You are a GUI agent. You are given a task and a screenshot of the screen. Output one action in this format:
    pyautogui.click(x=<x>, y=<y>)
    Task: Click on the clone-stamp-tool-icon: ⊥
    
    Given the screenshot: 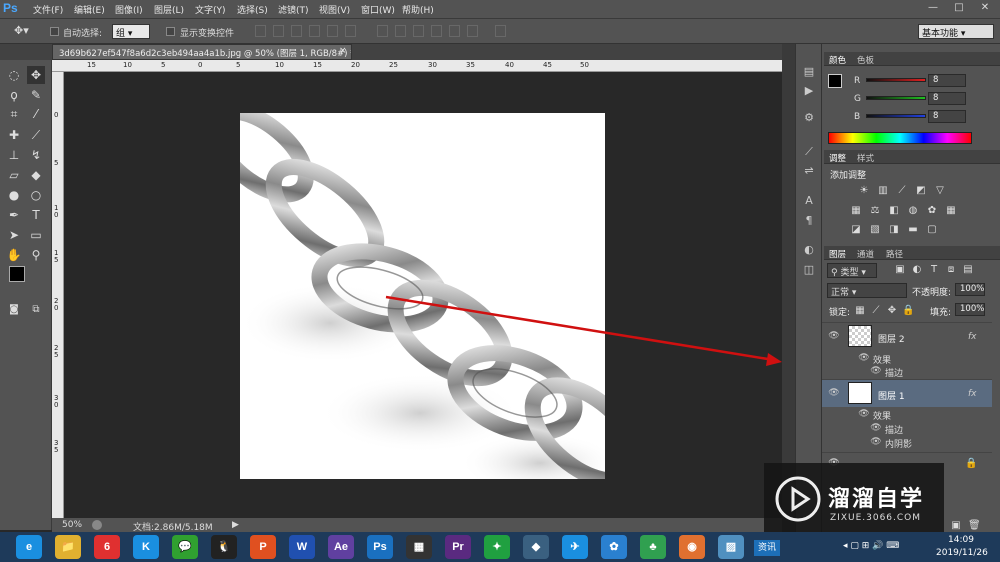 What is the action you would take?
    pyautogui.click(x=14, y=155)
    